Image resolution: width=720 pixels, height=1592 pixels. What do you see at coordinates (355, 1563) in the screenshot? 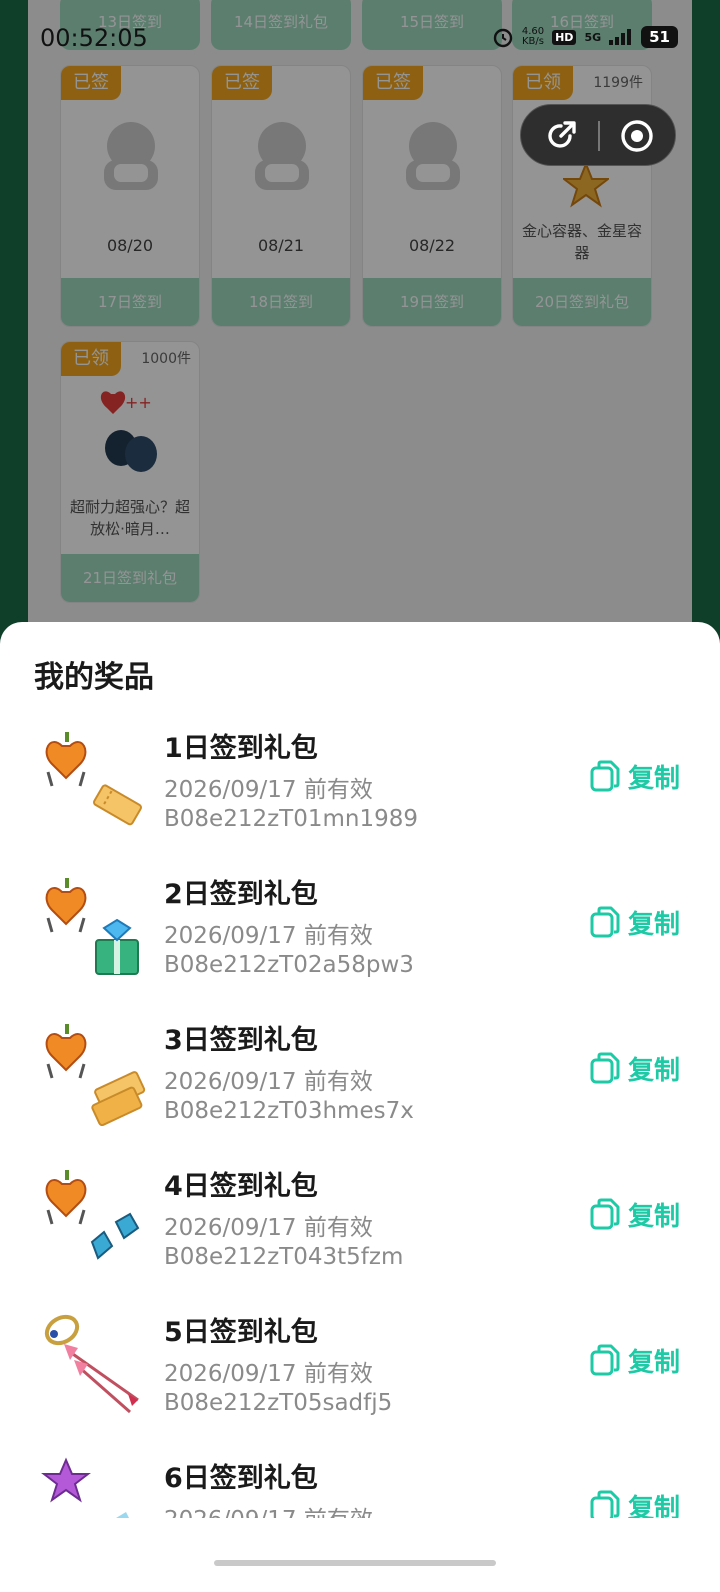
I see `home-indicator` at bounding box center [355, 1563].